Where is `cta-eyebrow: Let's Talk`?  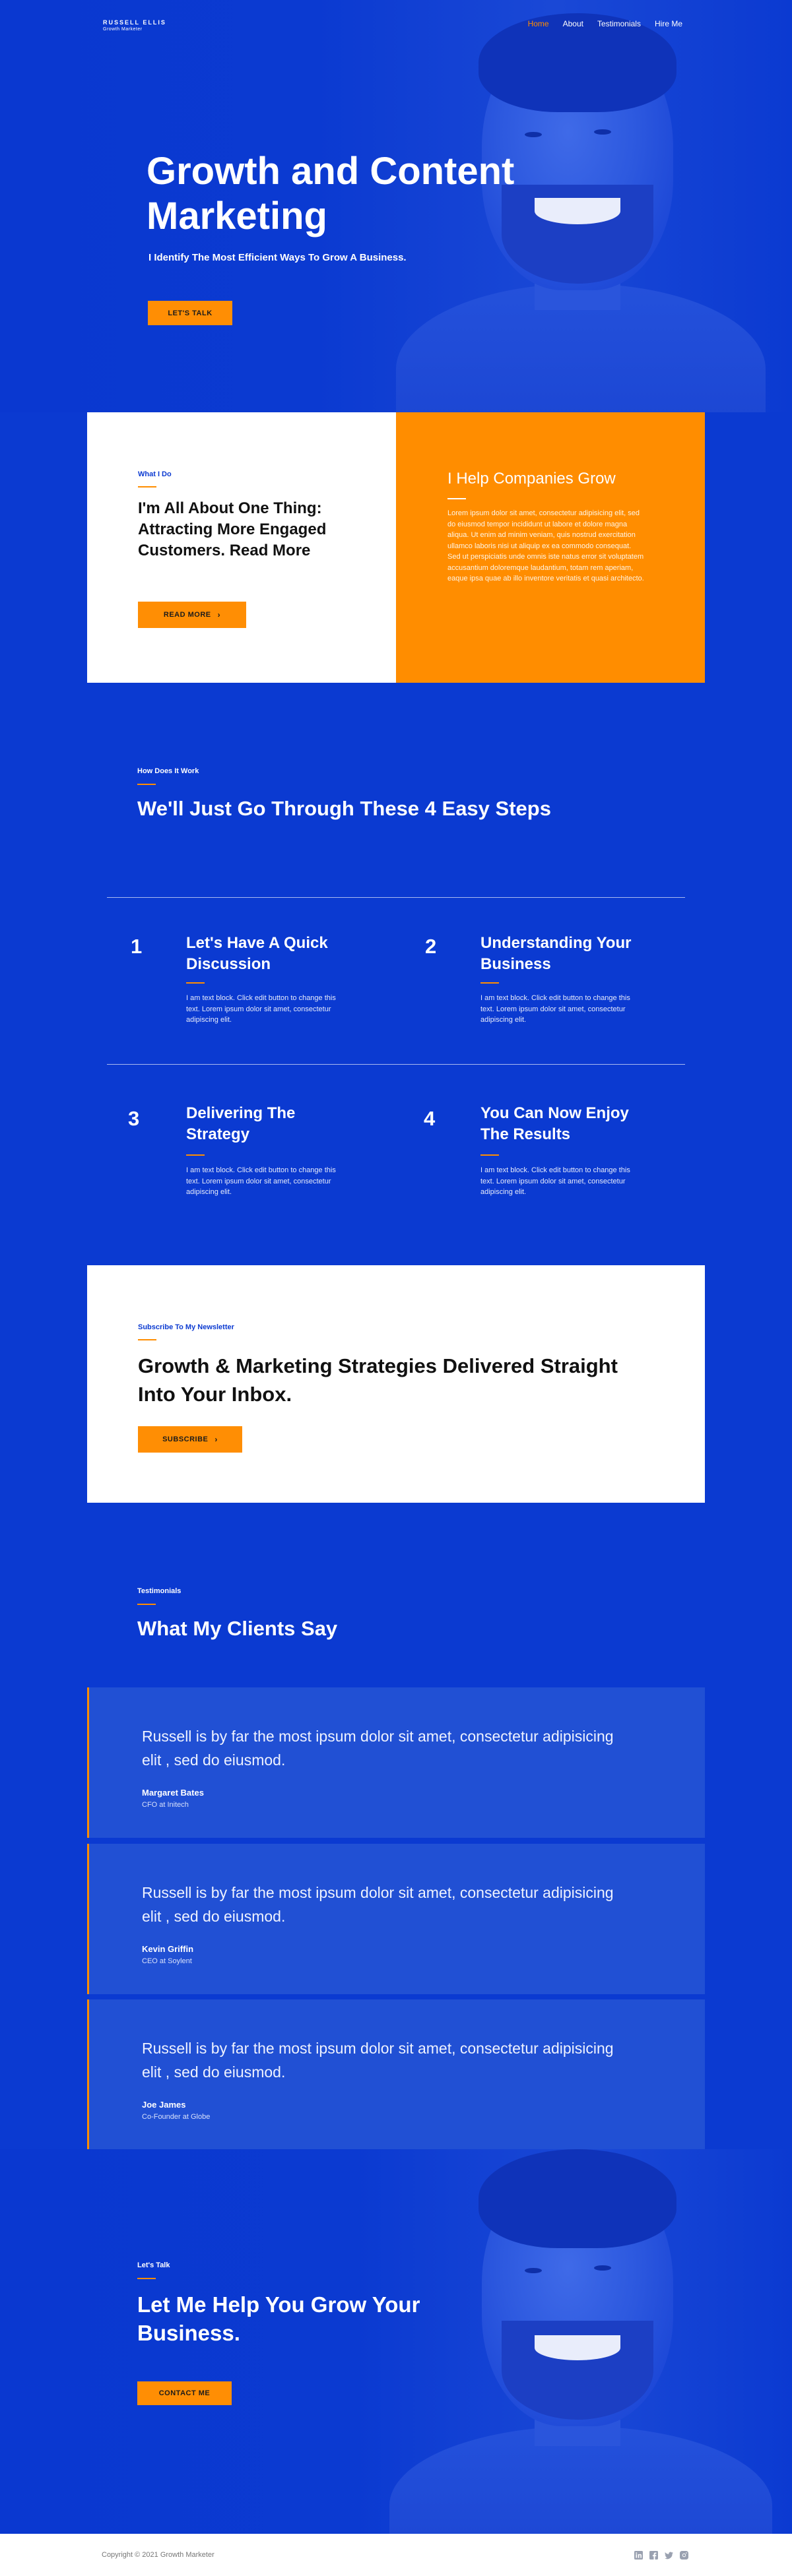 cta-eyebrow: Let's Talk is located at coordinates (153, 2265).